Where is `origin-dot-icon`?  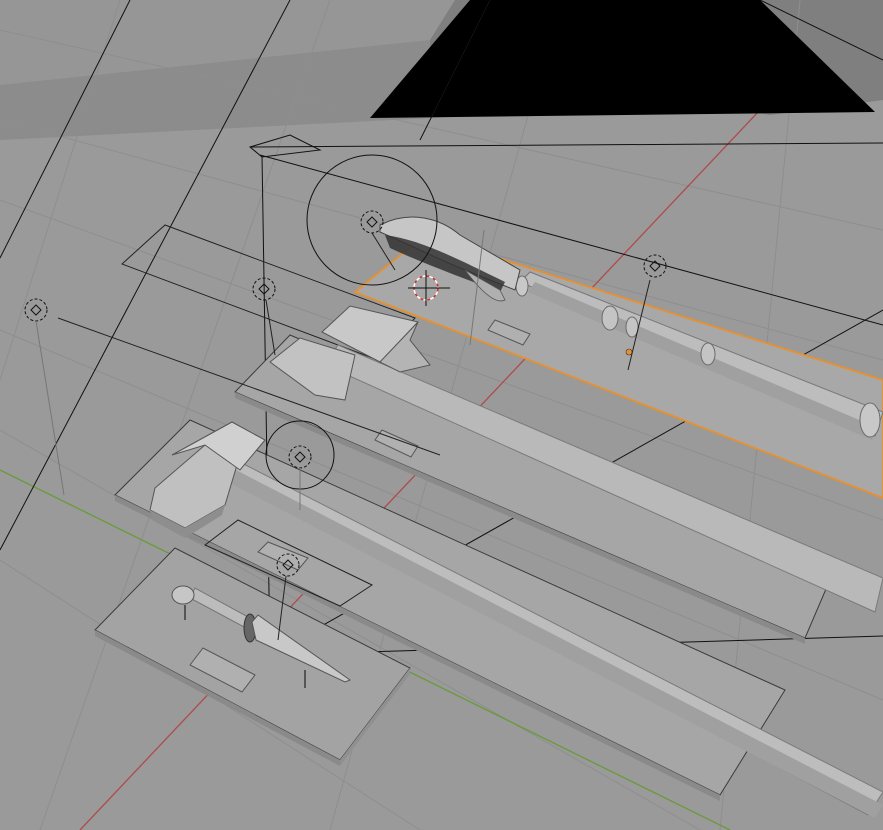
origin-dot-icon is located at coordinates (629, 352).